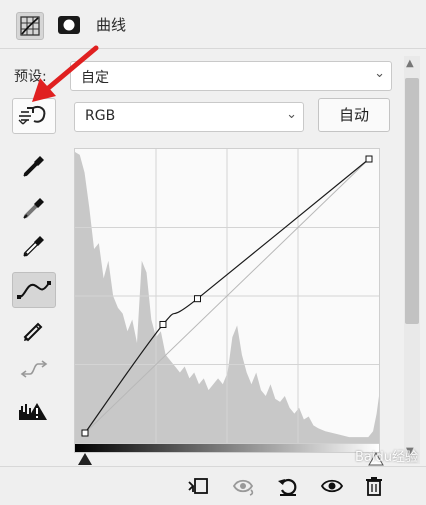 This screenshot has height=505, width=426. I want to click on channel-select: RGB ⌄, so click(189, 117).